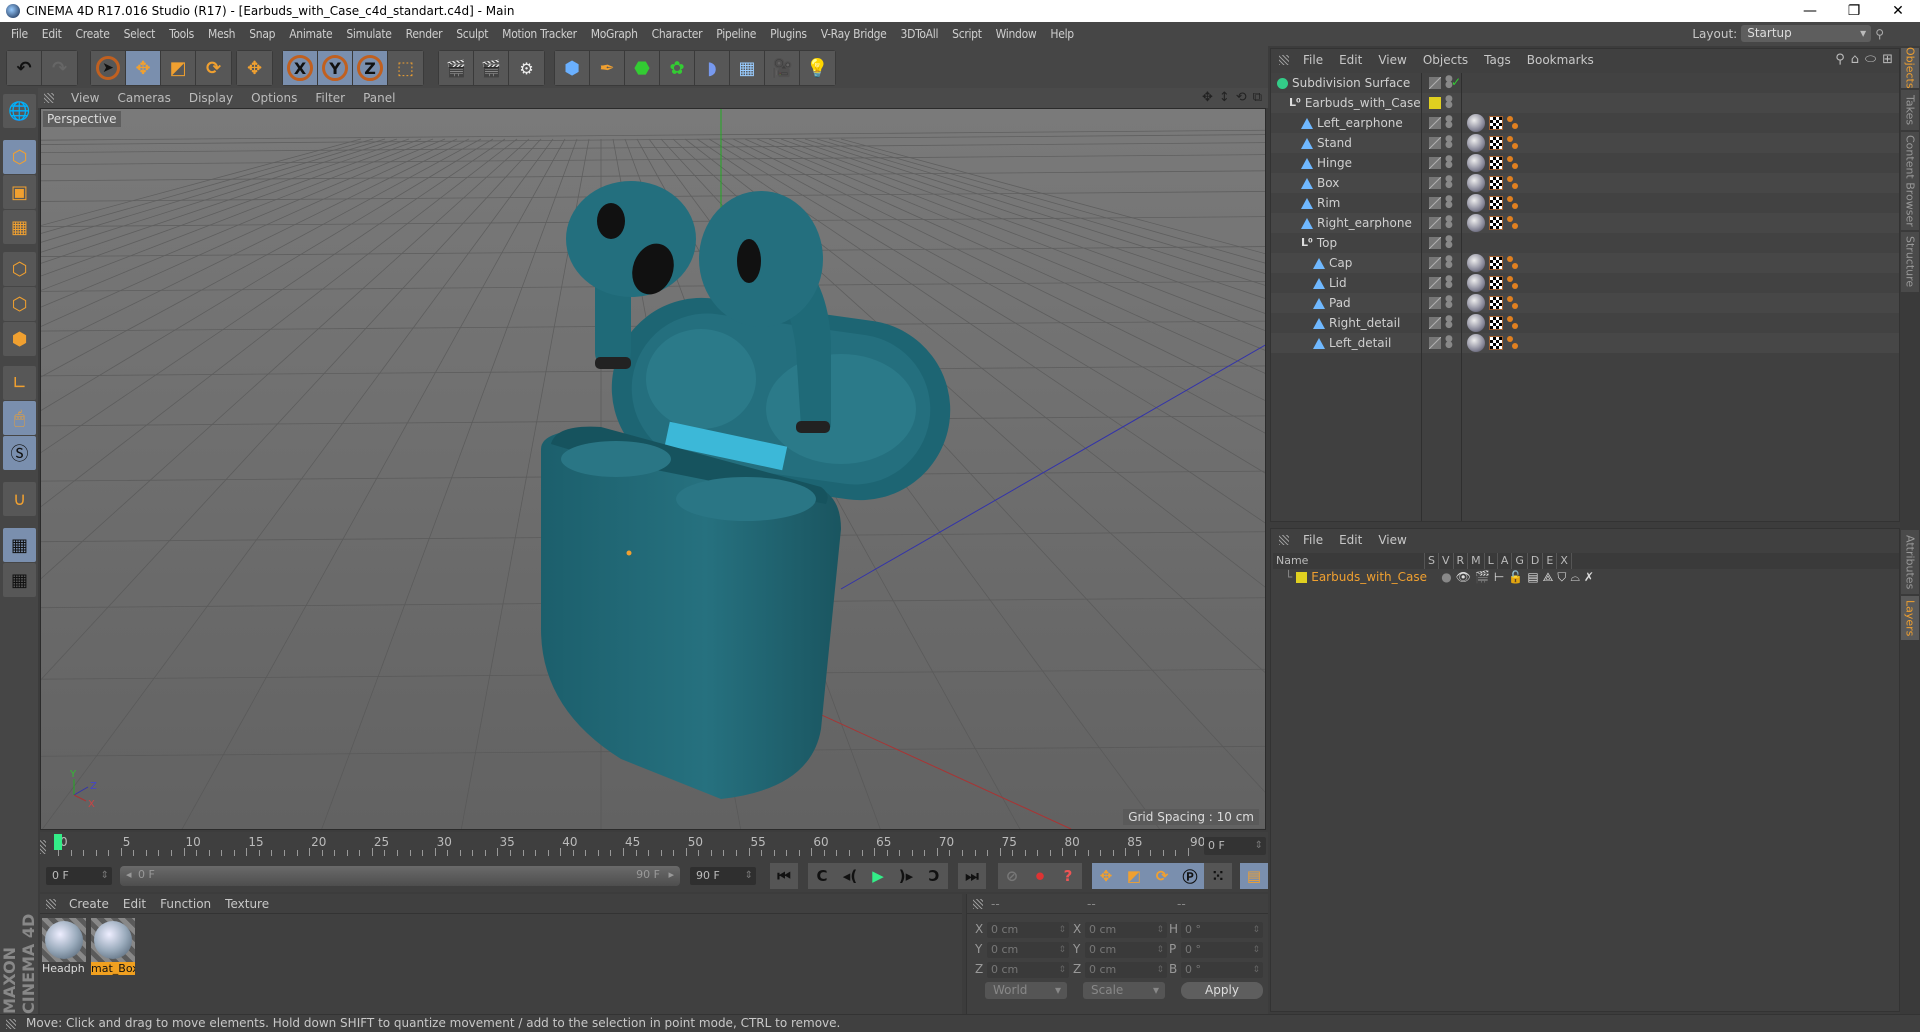 This screenshot has height=1032, width=1920. What do you see at coordinates (1445, 60) in the screenshot?
I see `objects-menu-objects: Objects` at bounding box center [1445, 60].